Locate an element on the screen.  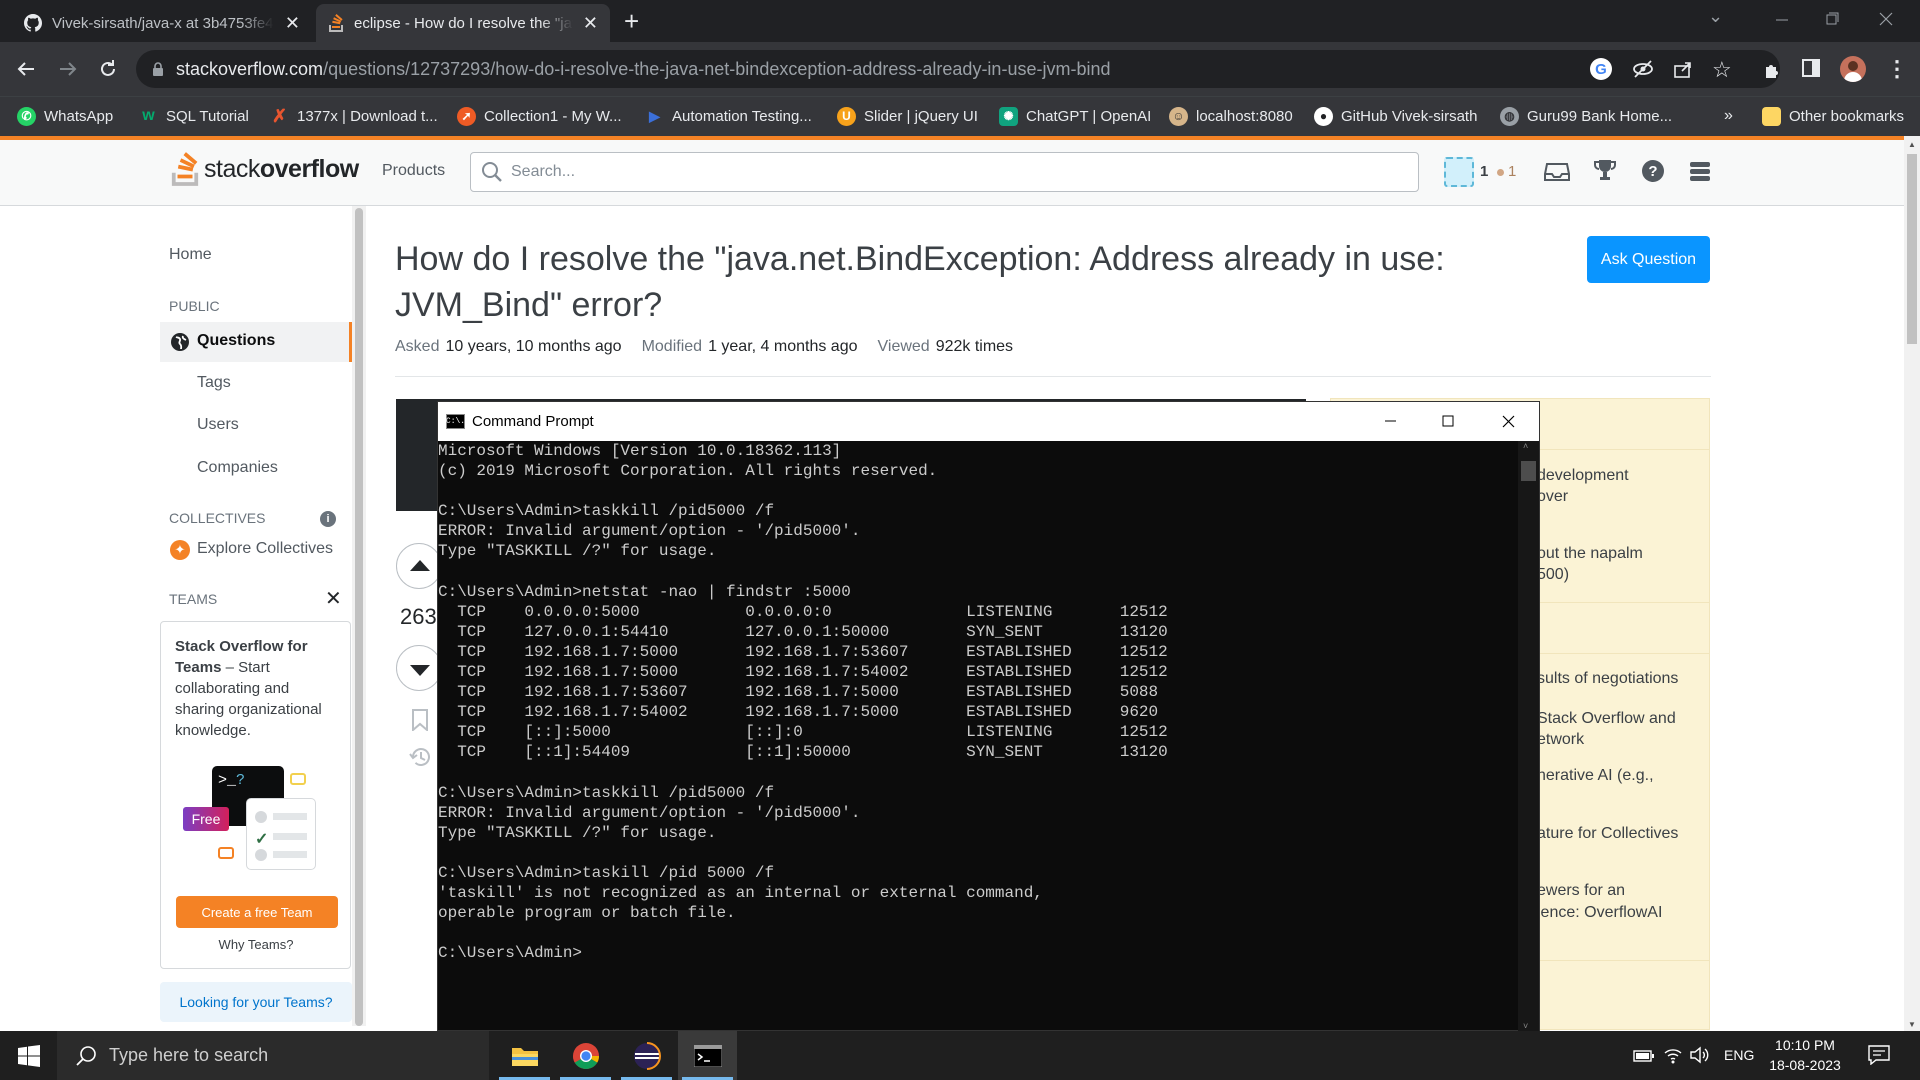
side-panel-icon is located at coordinates (1811, 68).